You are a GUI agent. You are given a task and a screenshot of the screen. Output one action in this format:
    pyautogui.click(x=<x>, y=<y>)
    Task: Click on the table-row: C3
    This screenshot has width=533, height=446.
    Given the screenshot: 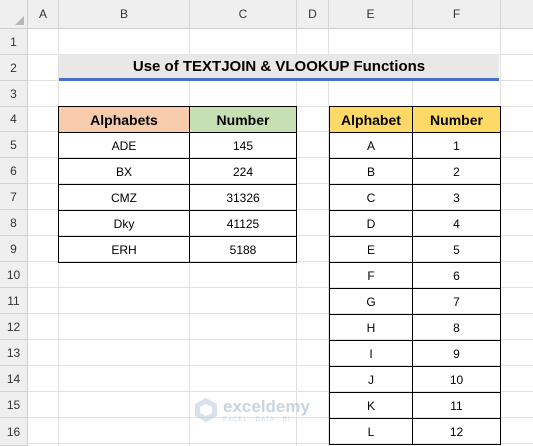 What is the action you would take?
    pyautogui.click(x=415, y=197)
    